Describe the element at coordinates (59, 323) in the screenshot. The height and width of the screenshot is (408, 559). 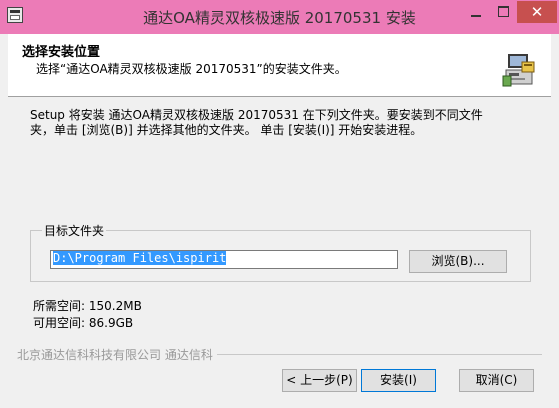
I see `space-available-label: 可用空间:` at that location.